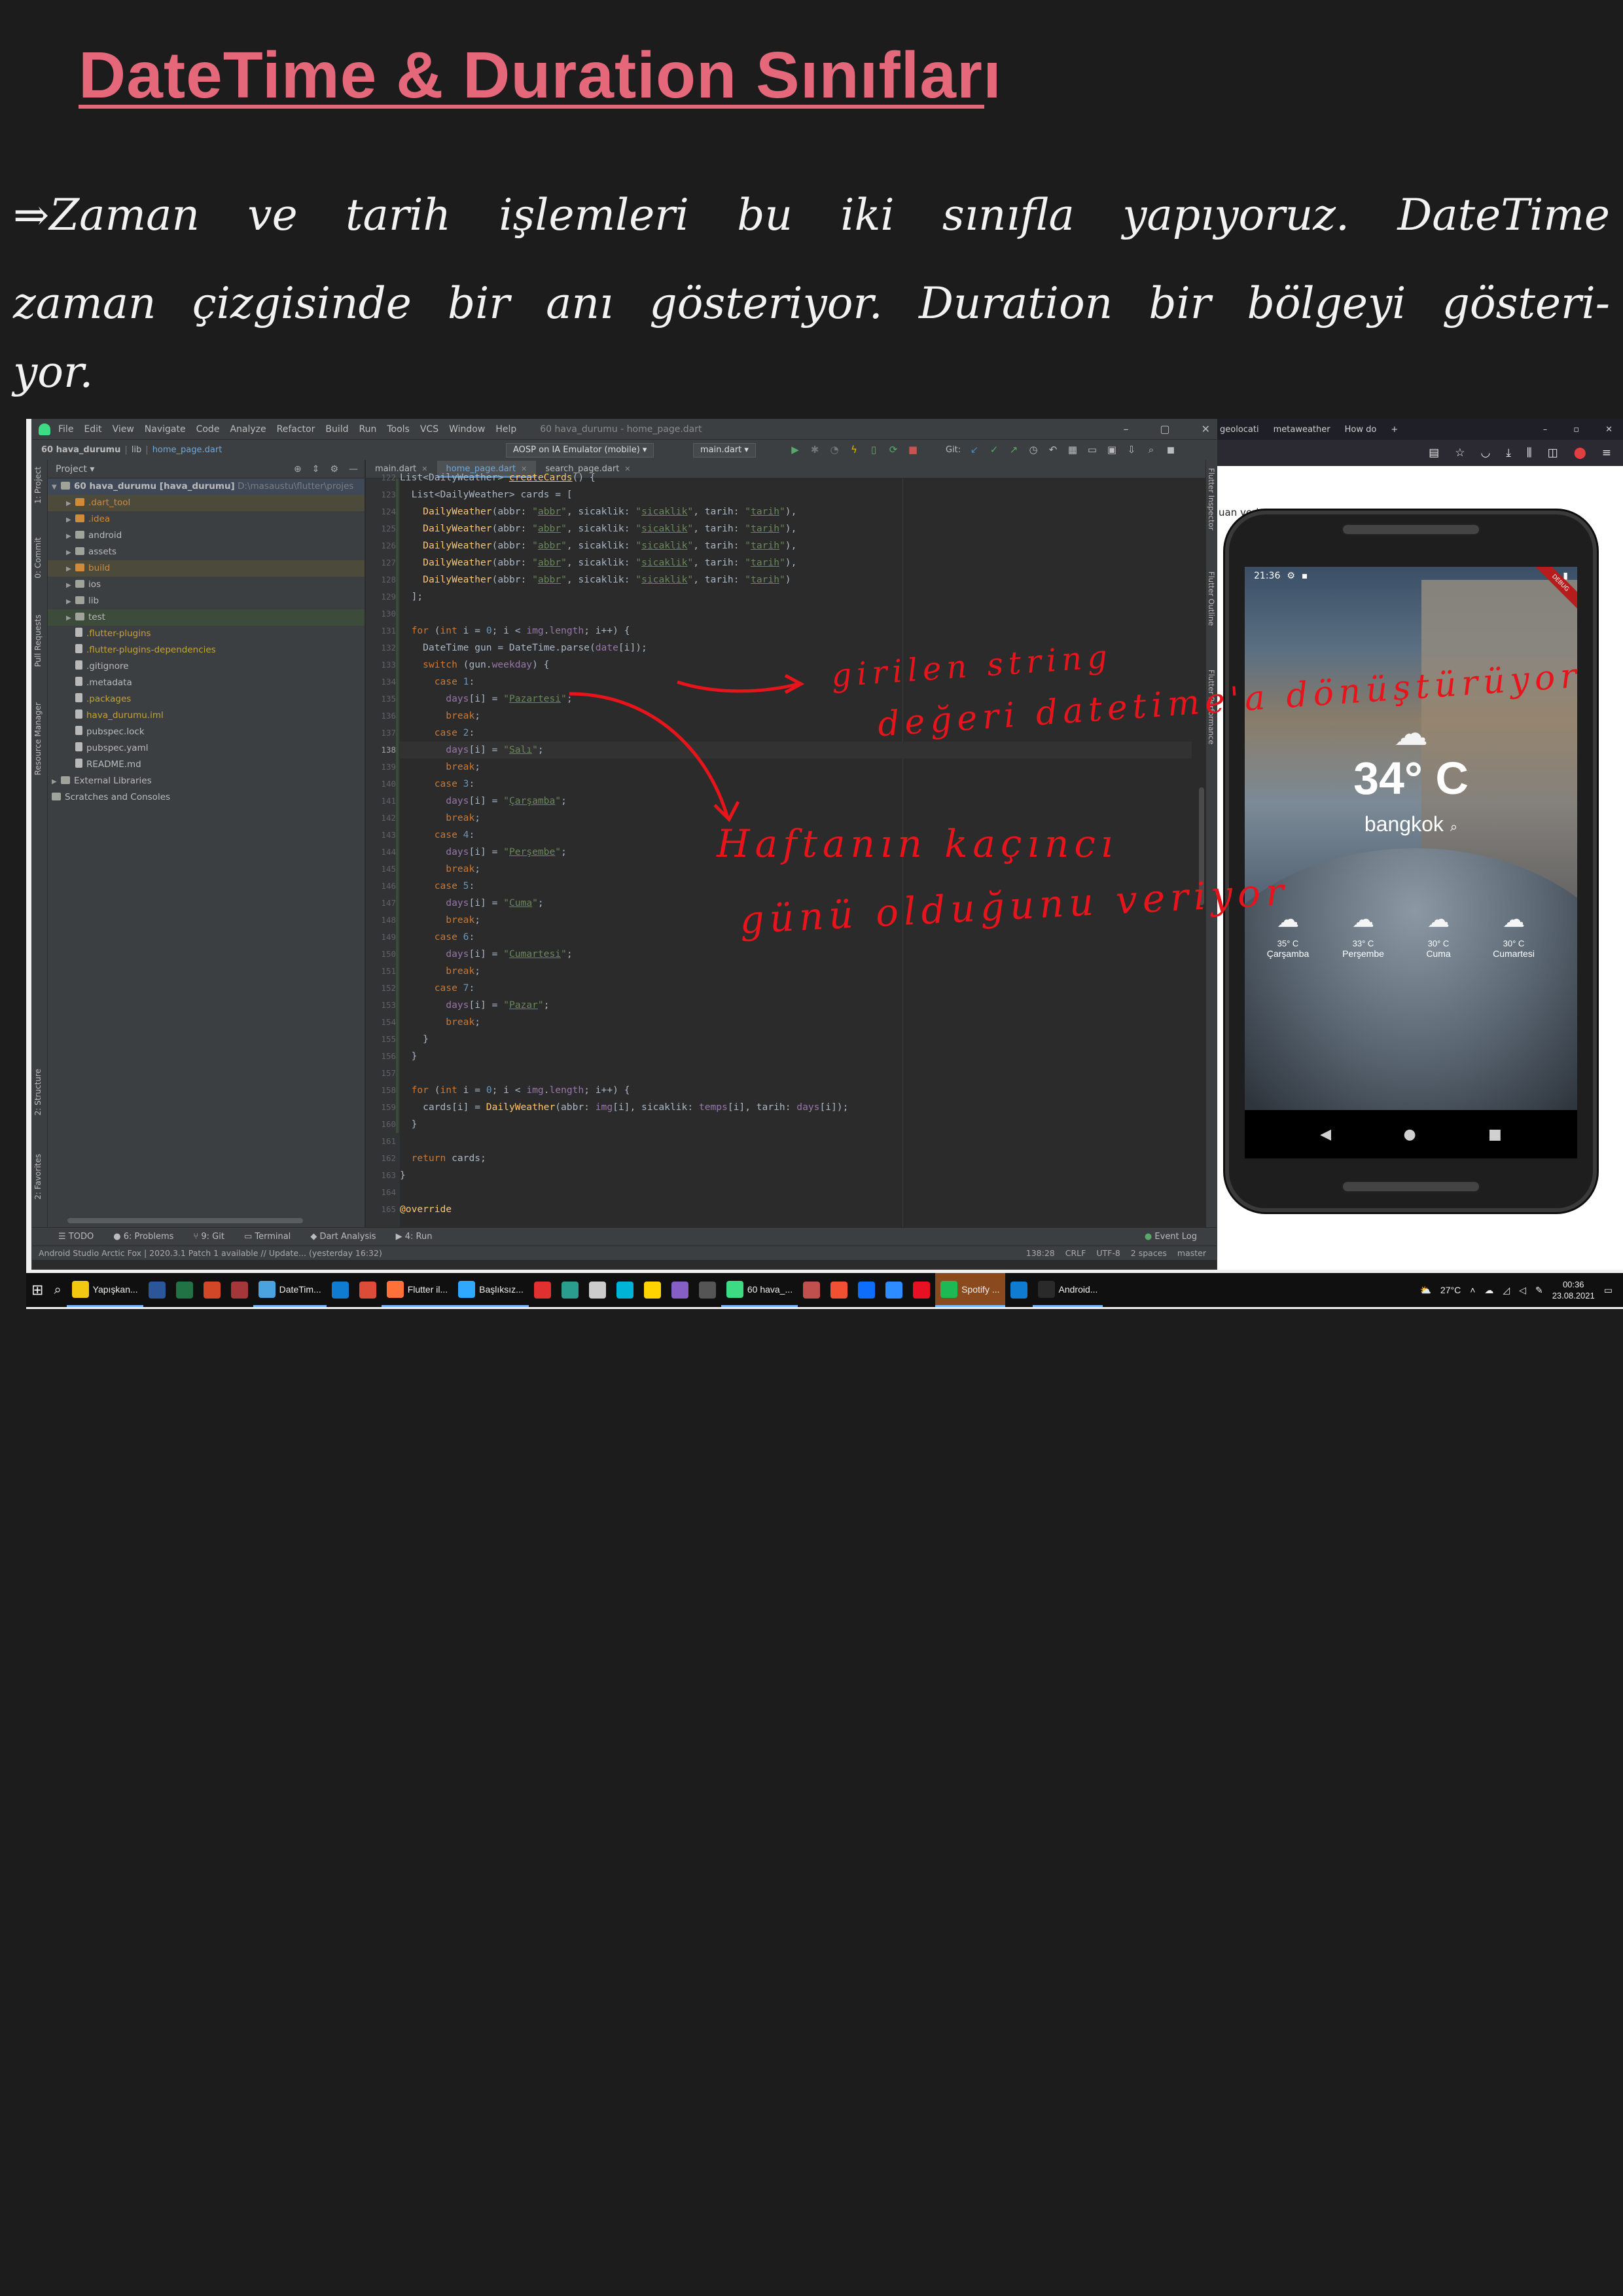 The height and width of the screenshot is (2296, 1623). Describe the element at coordinates (1573, 1295) in the screenshot. I see `clock-date: 23.08.2021` at that location.